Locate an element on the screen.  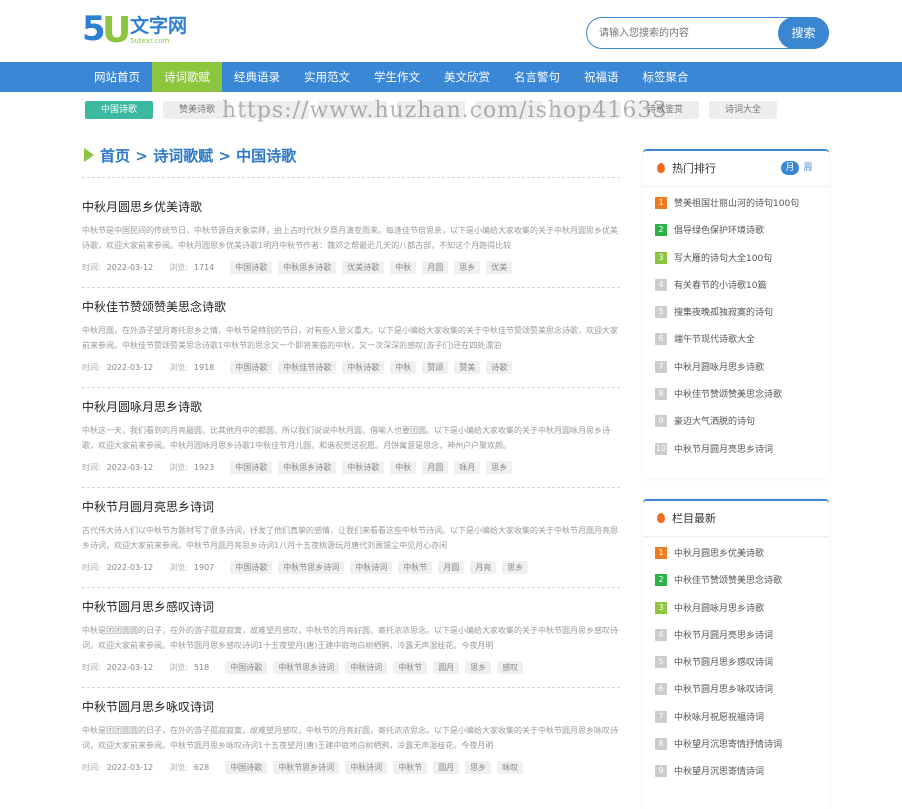
article-tag: 中秋诗歌 is located at coordinates (363, 467).